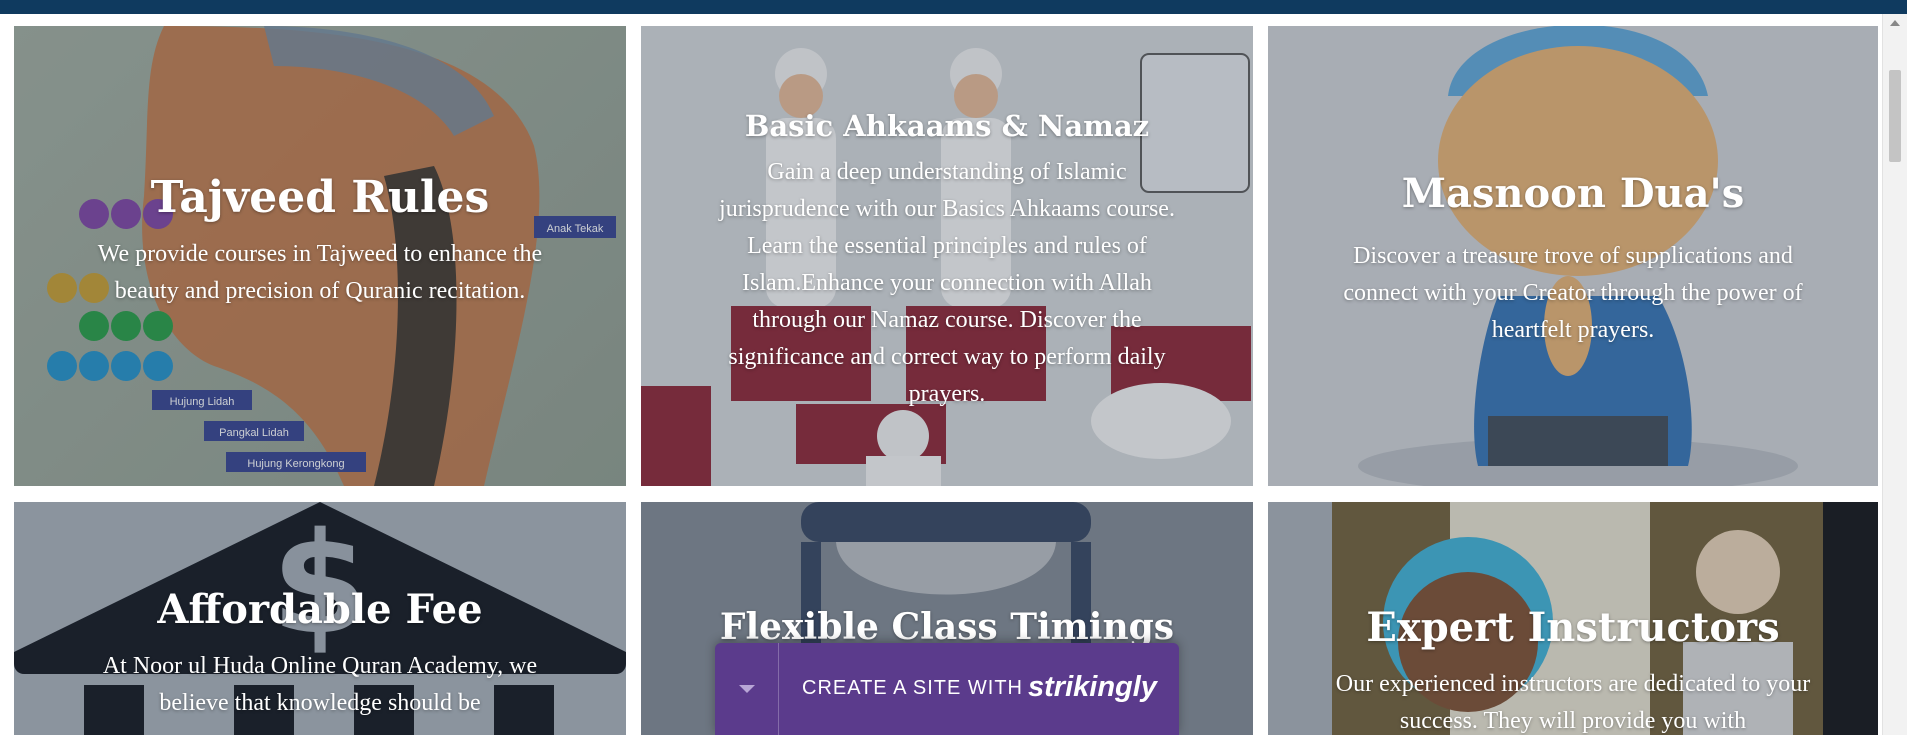 The image size is (1907, 735). Describe the element at coordinates (1573, 627) in the screenshot. I see `feature-title: Expert Instructors` at that location.